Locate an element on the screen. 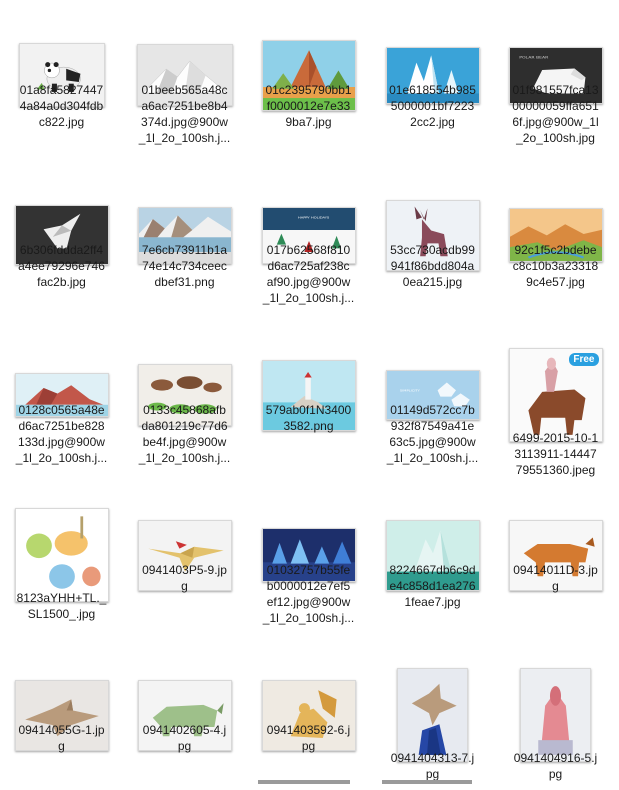 This screenshot has width=619, height=790. file-name-line: 0941404916-5.j is located at coordinates (555, 758).